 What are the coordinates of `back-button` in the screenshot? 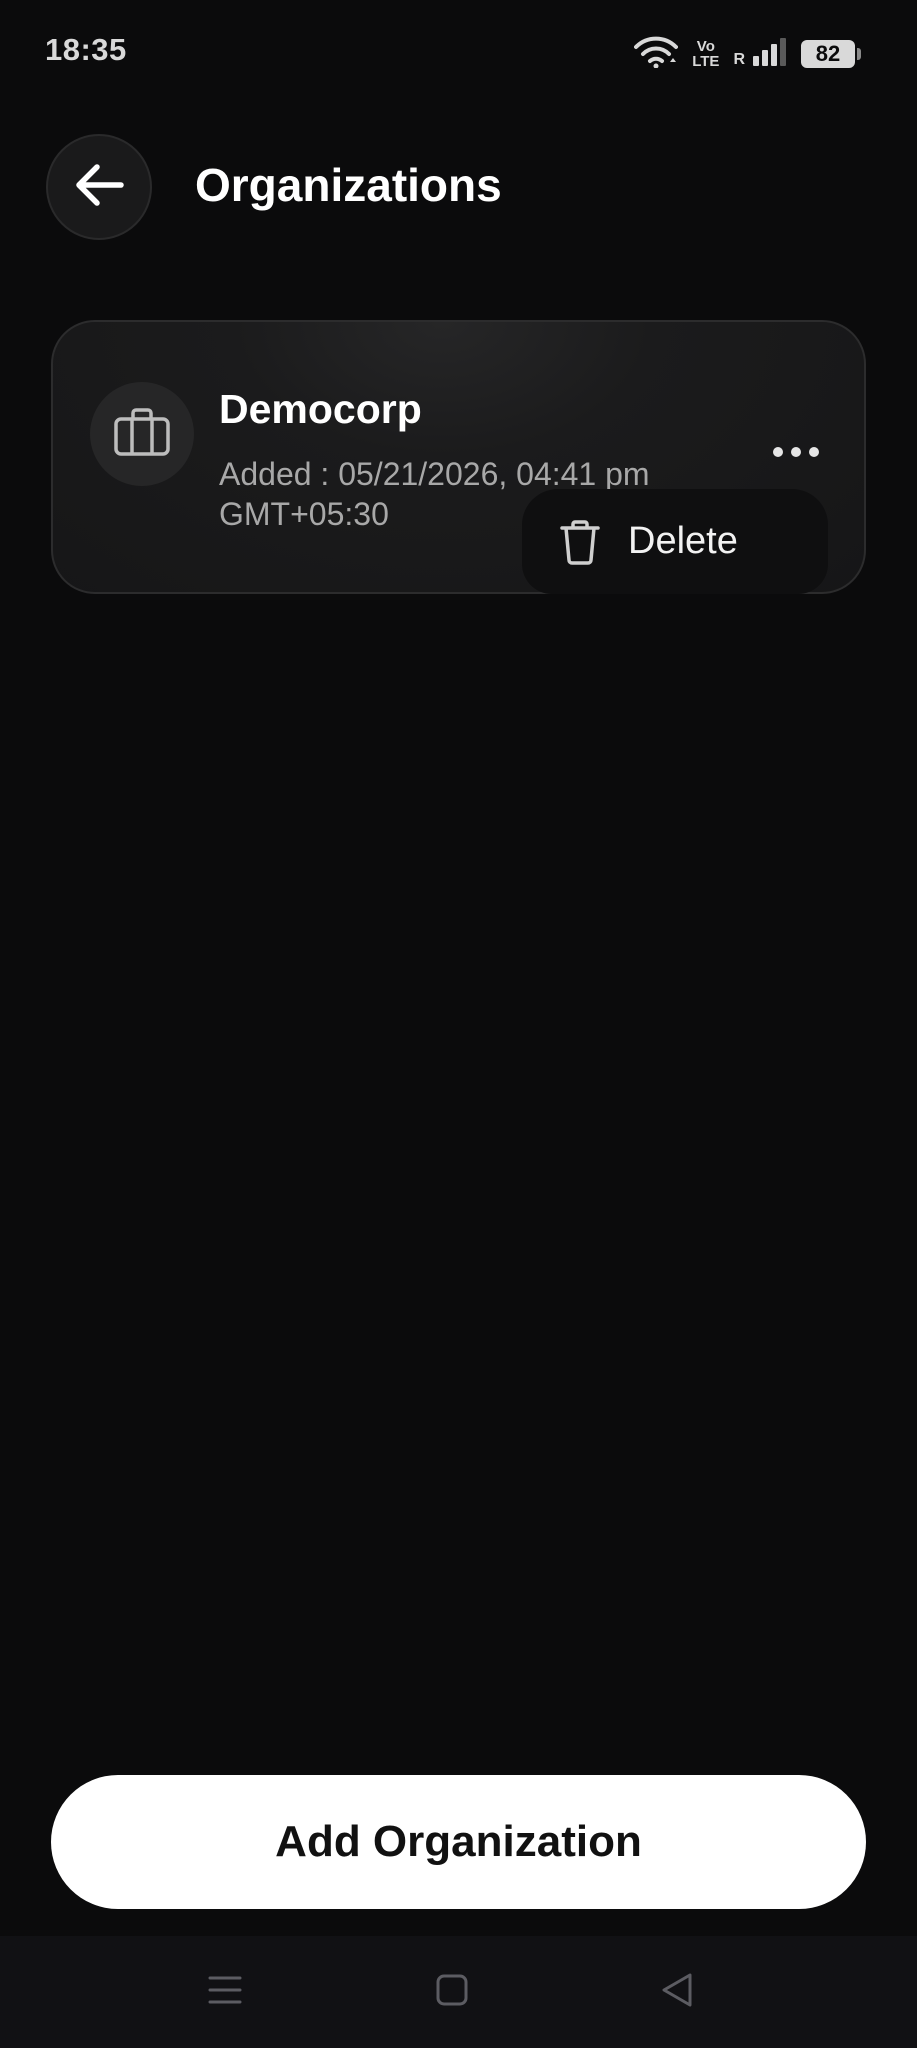 It's located at (99, 187).